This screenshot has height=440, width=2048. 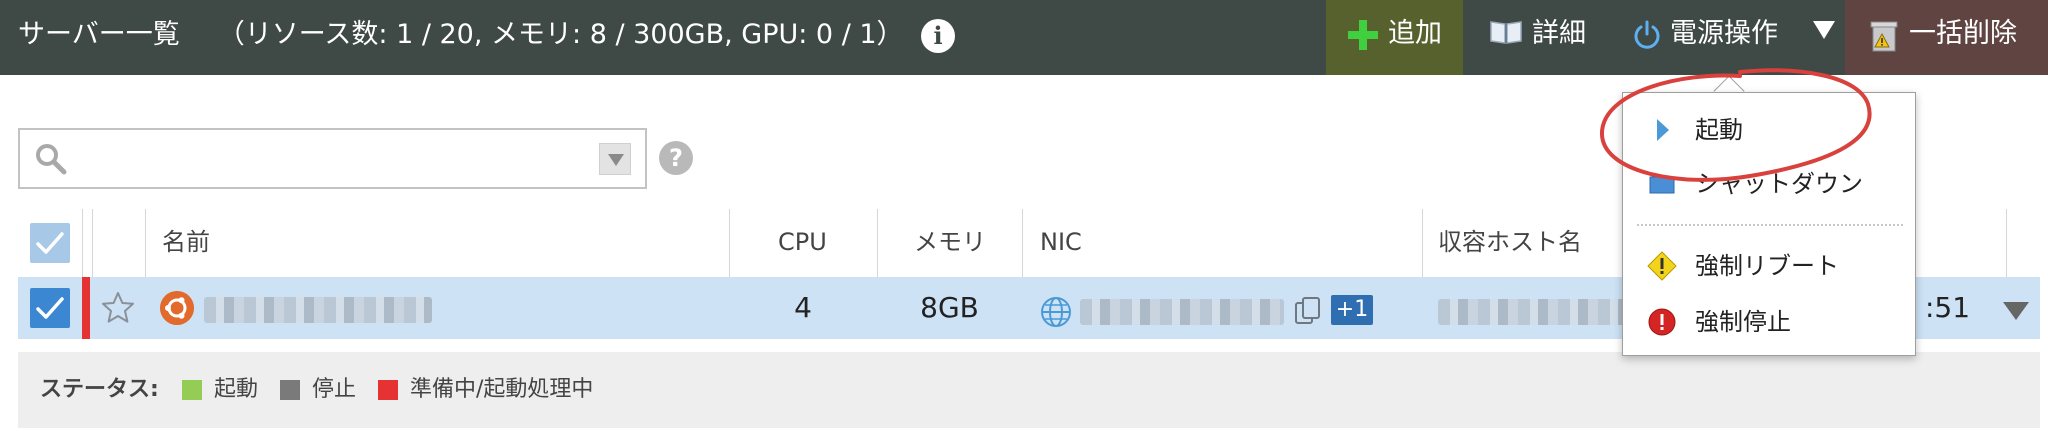 I want to click on menu-item-shutdown-label: シャットダウン, so click(x=1779, y=184).